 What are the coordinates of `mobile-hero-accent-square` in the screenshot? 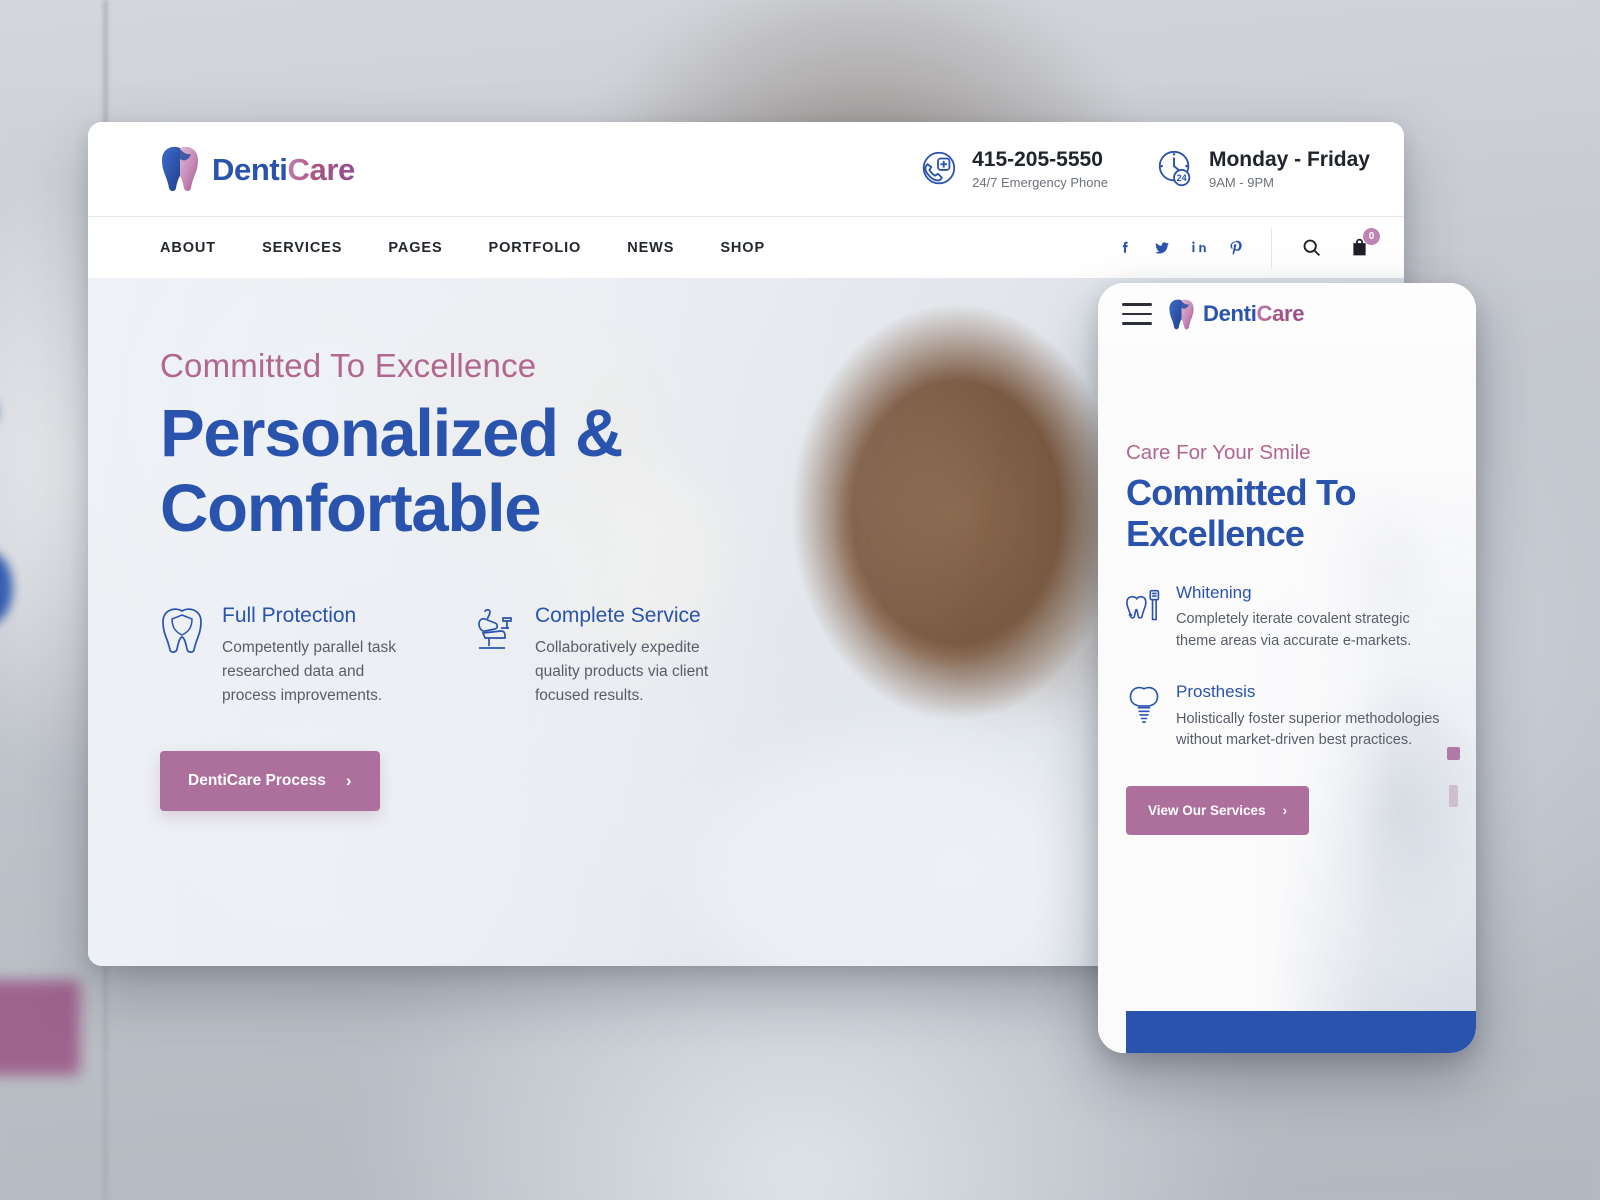 It's located at (1453, 753).